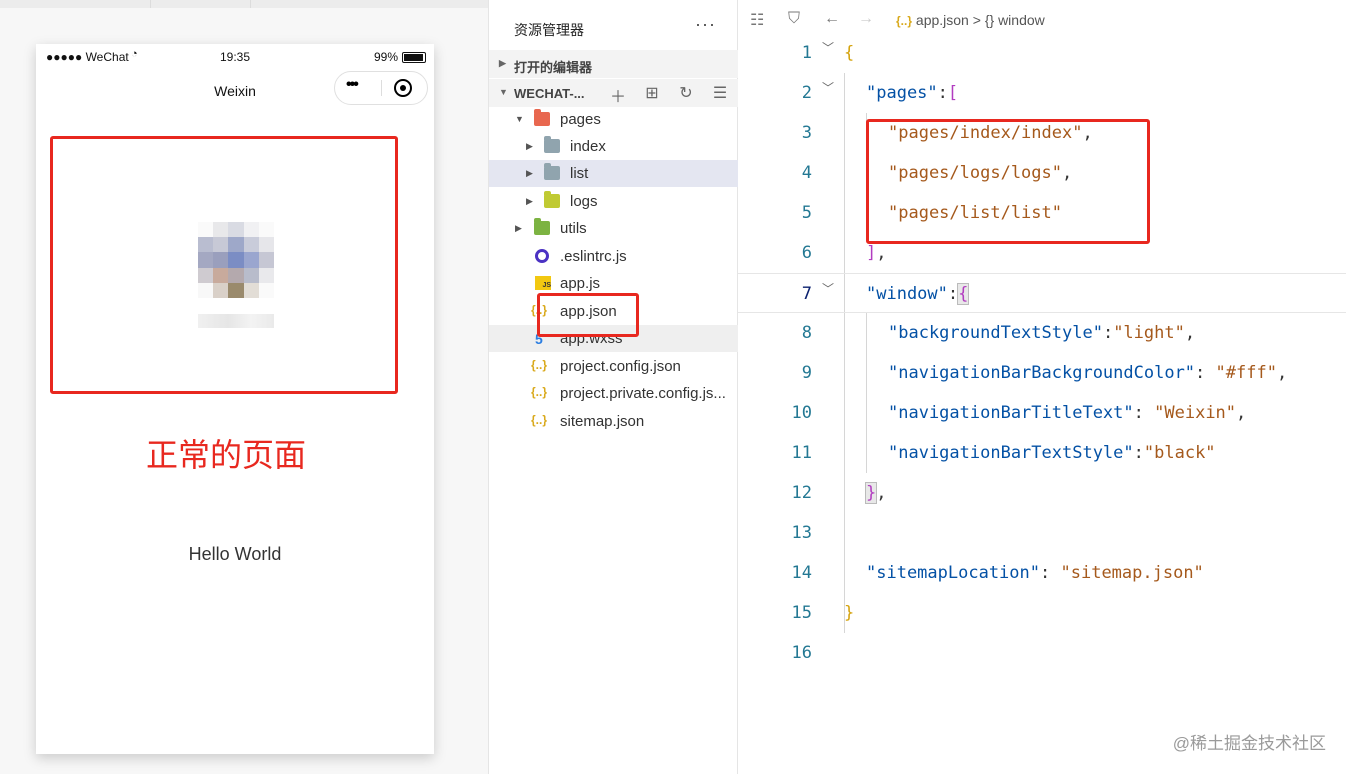 This screenshot has height=774, width=1346. I want to click on json-value: "black", so click(1179, 453).